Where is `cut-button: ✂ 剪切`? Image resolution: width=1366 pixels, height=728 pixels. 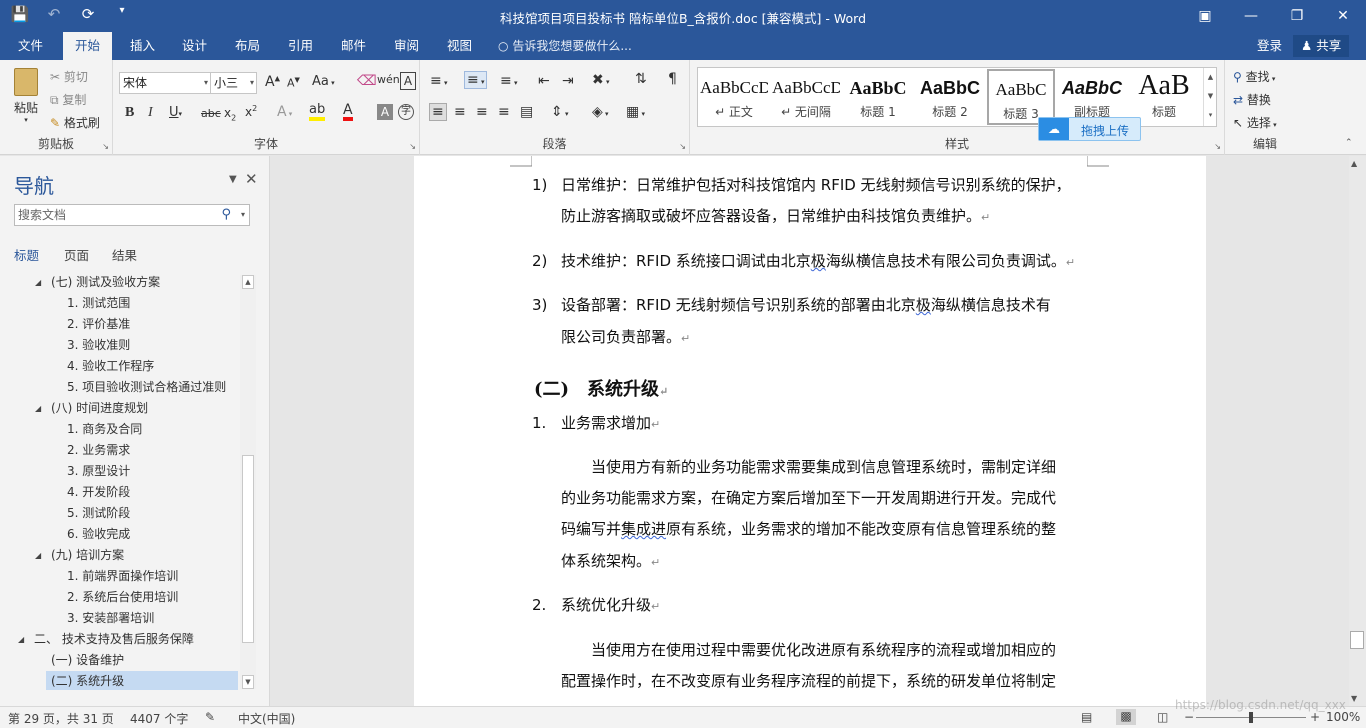 cut-button: ✂ 剪切 is located at coordinates (69, 76).